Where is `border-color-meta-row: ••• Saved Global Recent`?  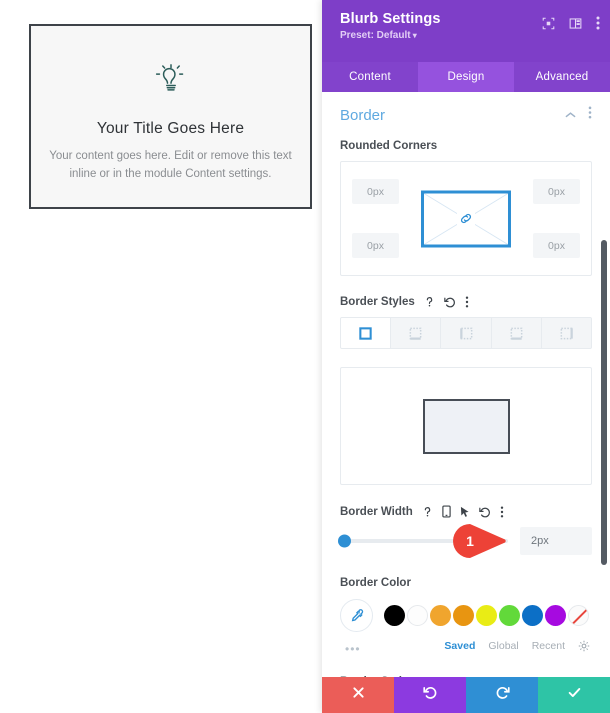 border-color-meta-row: ••• Saved Global Recent is located at coordinates (466, 648).